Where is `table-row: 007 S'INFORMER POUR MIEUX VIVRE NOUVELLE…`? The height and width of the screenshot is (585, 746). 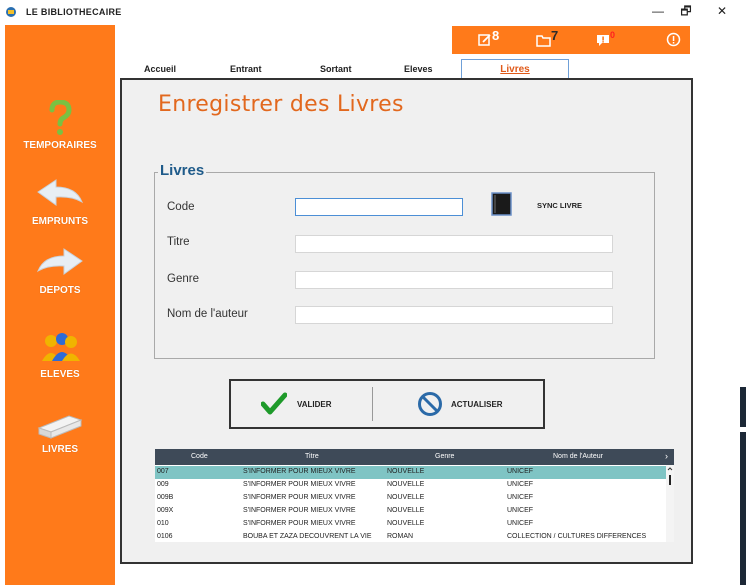 table-row: 007 S'INFORMER POUR MIEUX VIVRE NOUVELLE… is located at coordinates (410, 472).